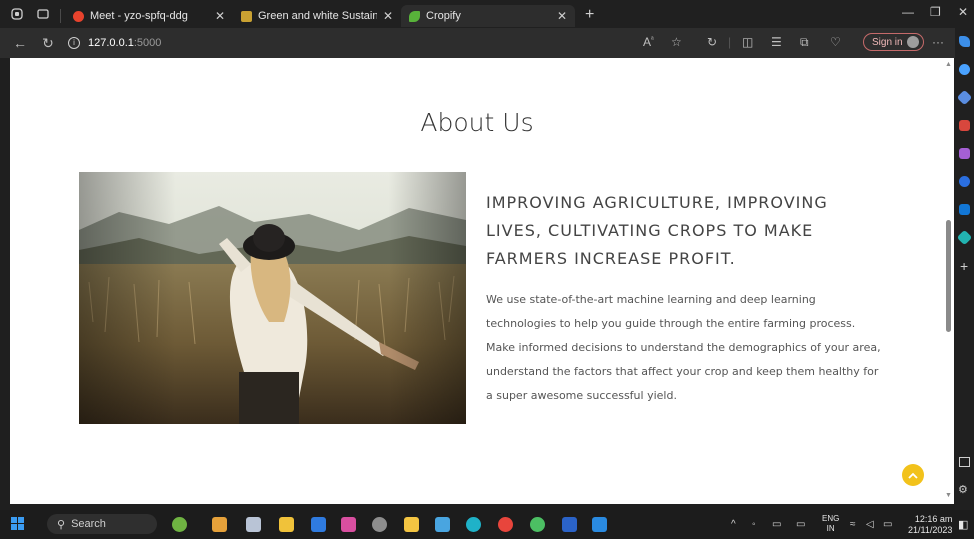 The width and height of the screenshot is (974, 539). I want to click on task-view-icon, so click(253, 524).